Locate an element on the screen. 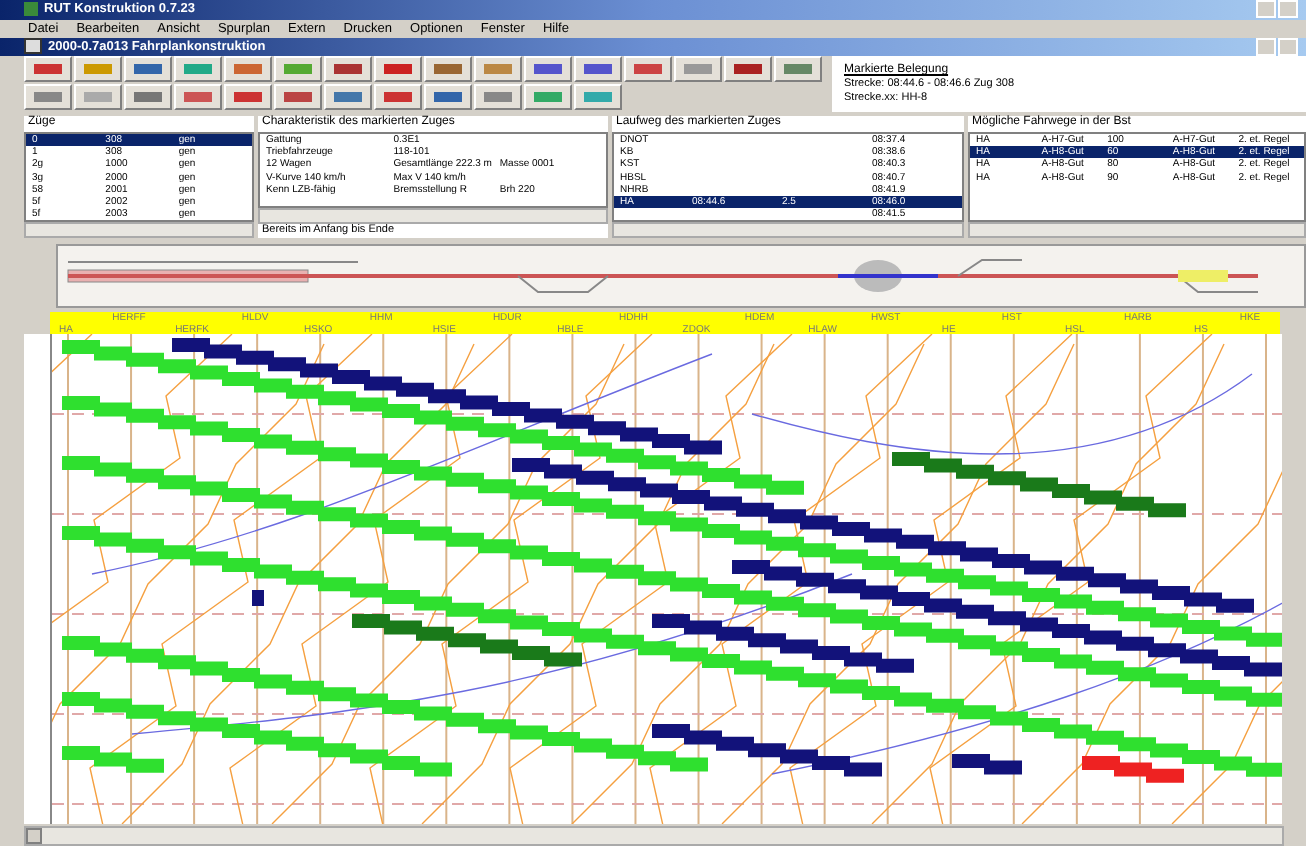 Image resolution: width=1306 pixels, height=846 pixels. app-icon is located at coordinates (31, 9).